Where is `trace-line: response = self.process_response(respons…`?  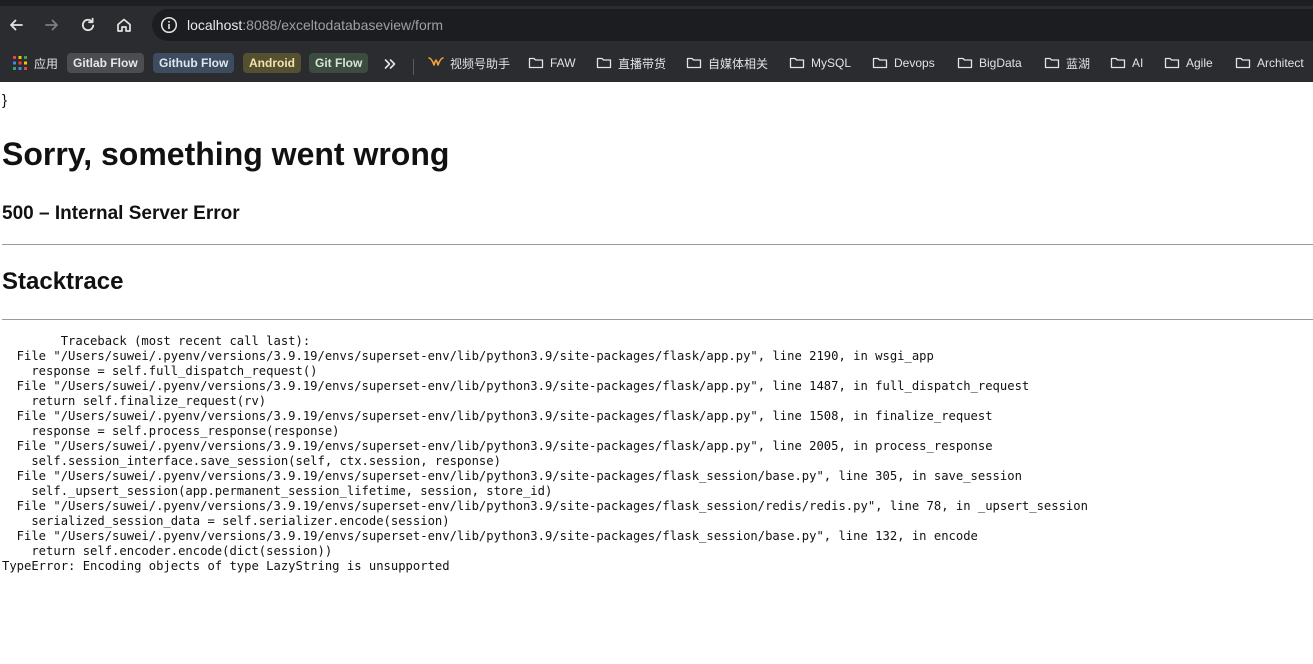
trace-line: response = self.process_response(respons… is located at coordinates (171, 431).